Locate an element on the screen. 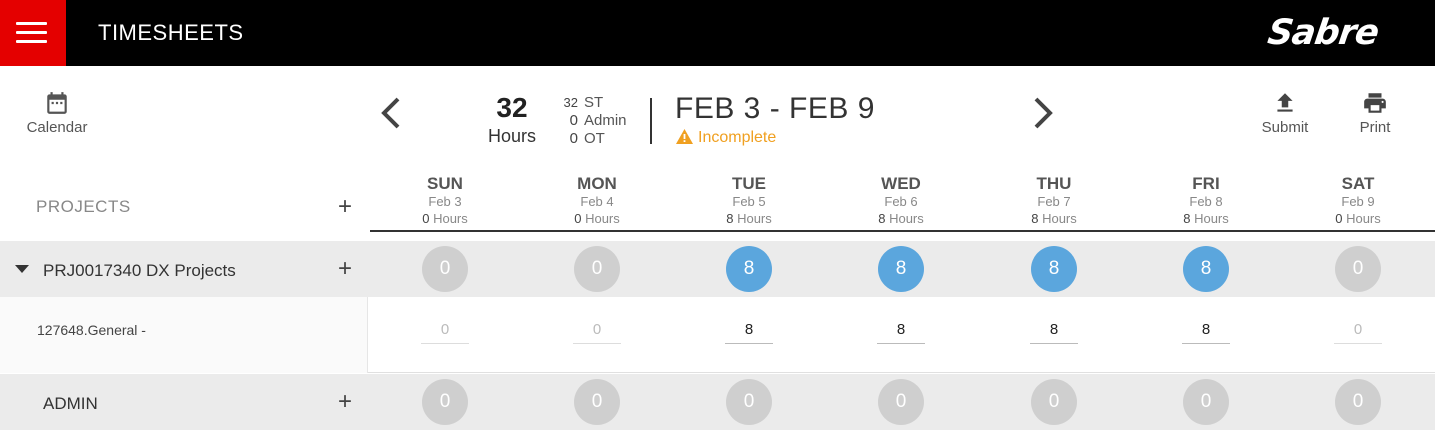  previous-week-button is located at coordinates (391, 115).